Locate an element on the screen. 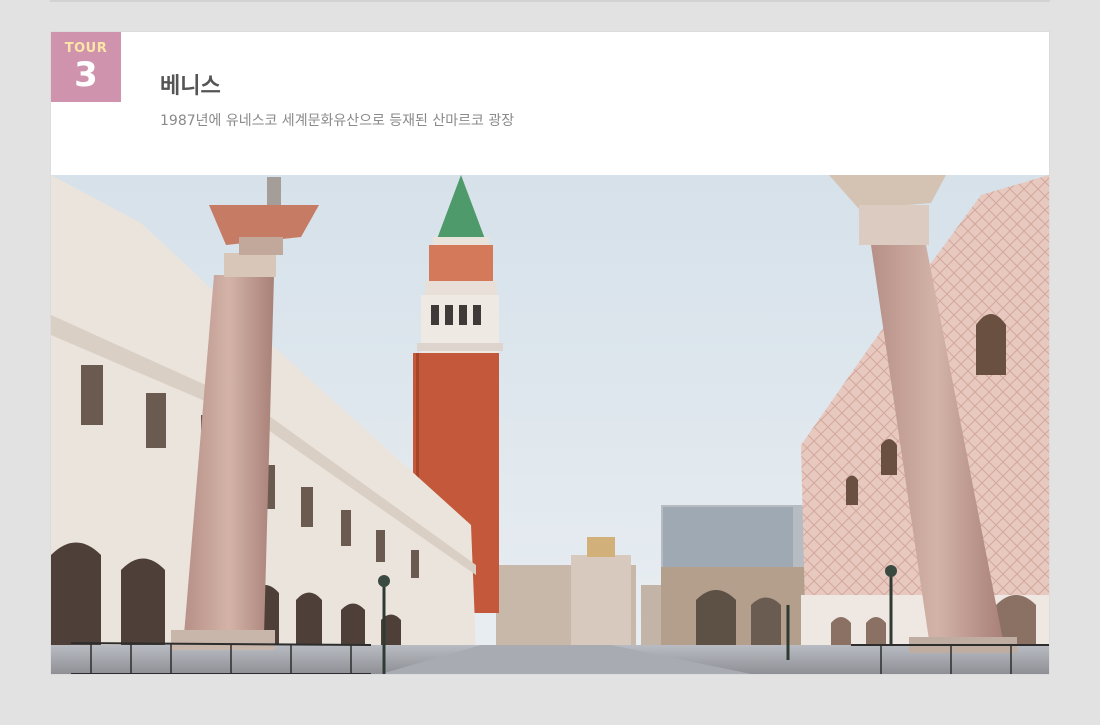  tour-badge: TOUR 3 is located at coordinates (86, 67).